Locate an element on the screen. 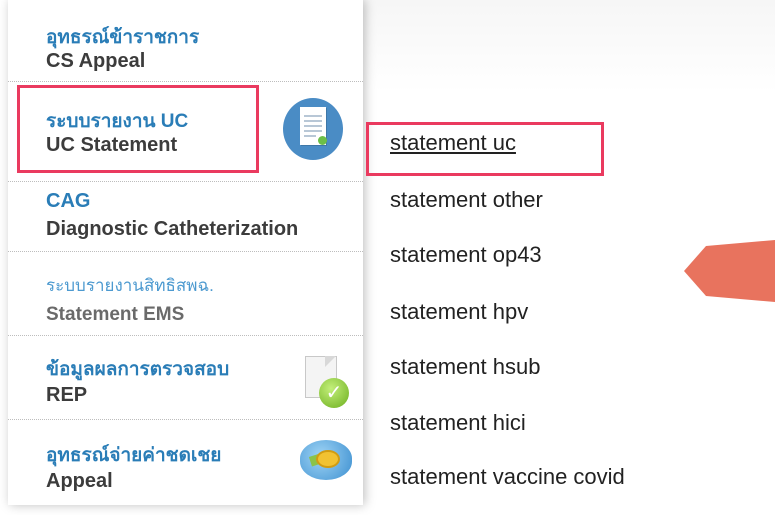 The width and height of the screenshot is (775, 515). menu-item-label: Diagnostic Catheterization is located at coordinates (172, 229).